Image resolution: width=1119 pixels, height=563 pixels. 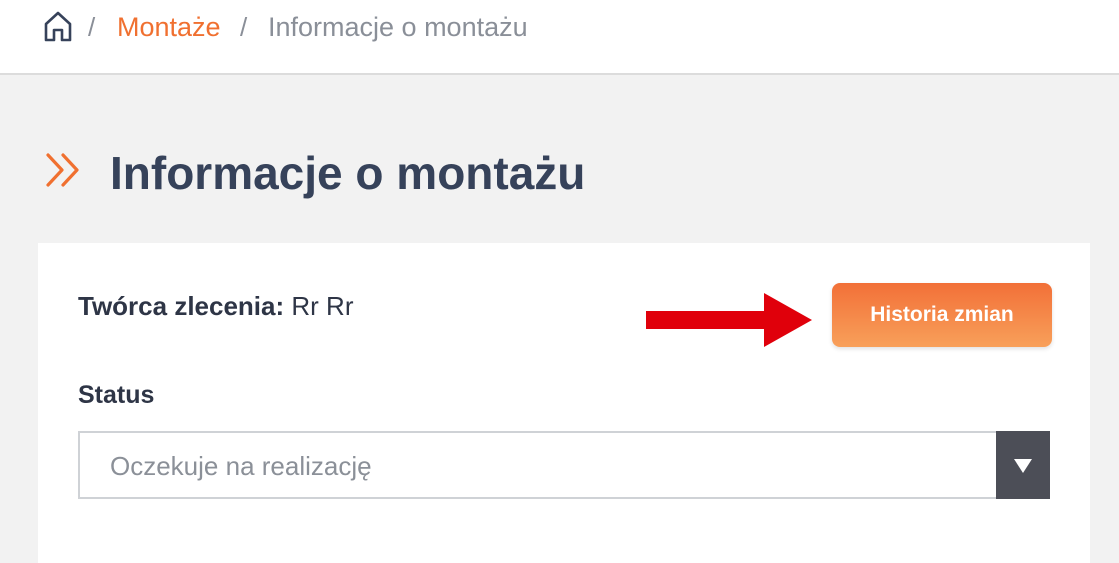 What do you see at coordinates (559, 37) in the screenshot?
I see `top-bar: / Montaże / Informacje o montażu` at bounding box center [559, 37].